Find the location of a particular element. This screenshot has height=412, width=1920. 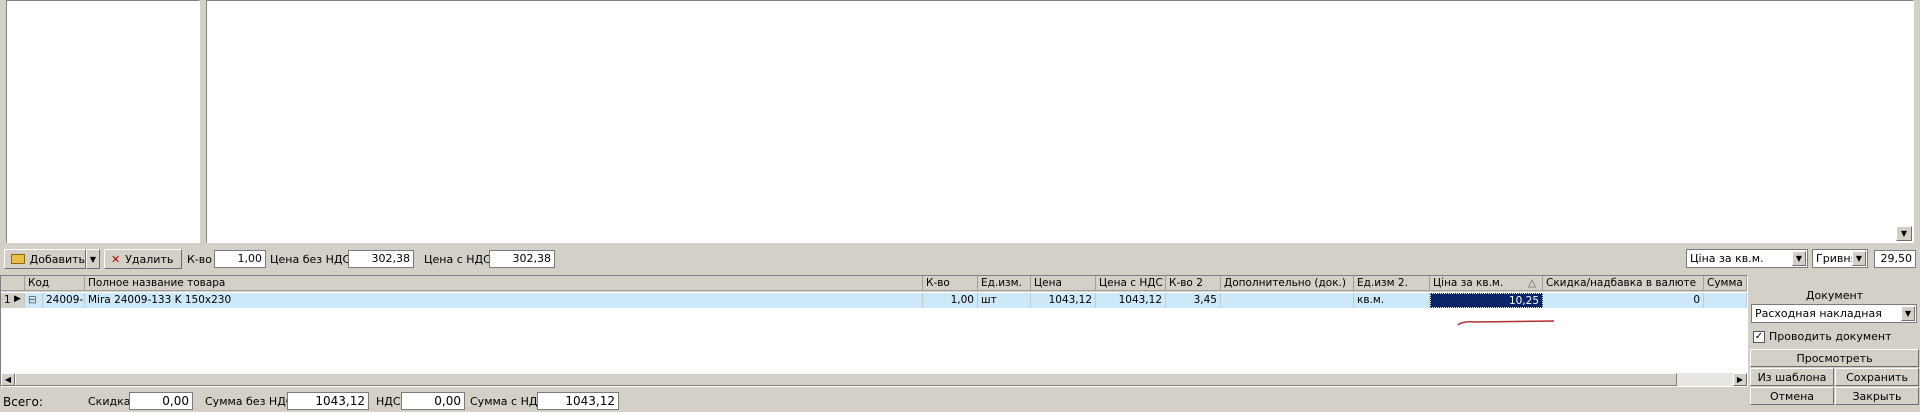

cell-qty2: 3,45 is located at coordinates (1193, 300).